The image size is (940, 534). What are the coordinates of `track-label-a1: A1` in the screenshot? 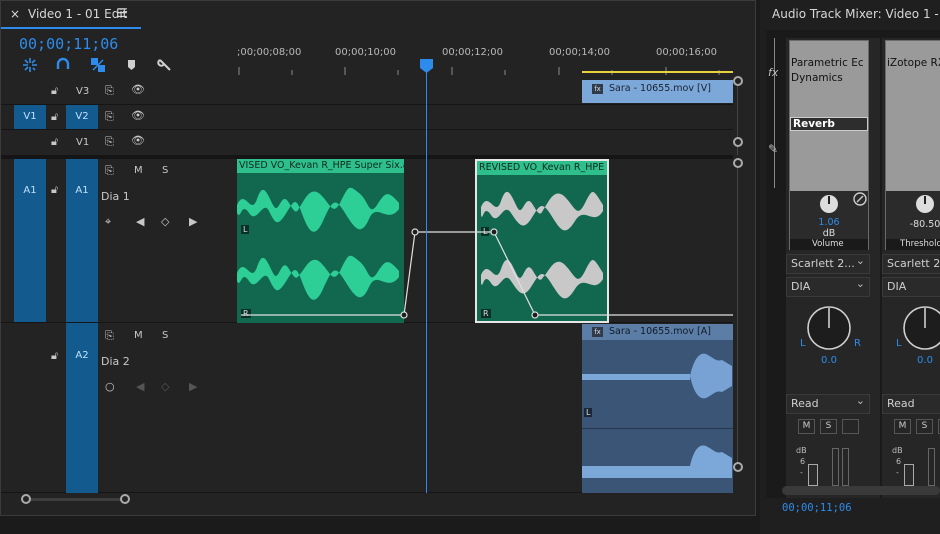 It's located at (82, 240).